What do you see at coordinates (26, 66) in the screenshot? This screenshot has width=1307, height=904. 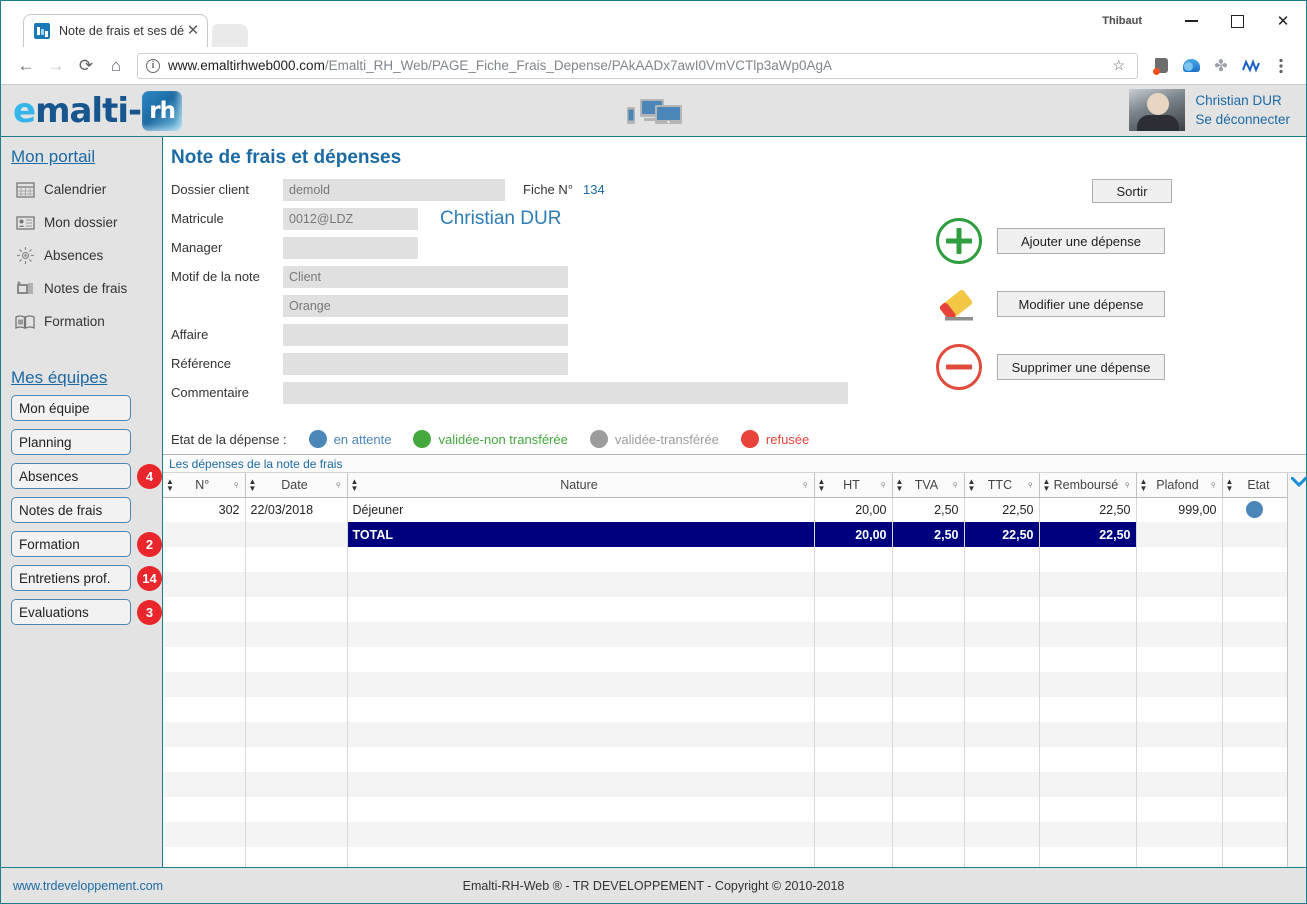 I see `back-icon: ←` at bounding box center [26, 66].